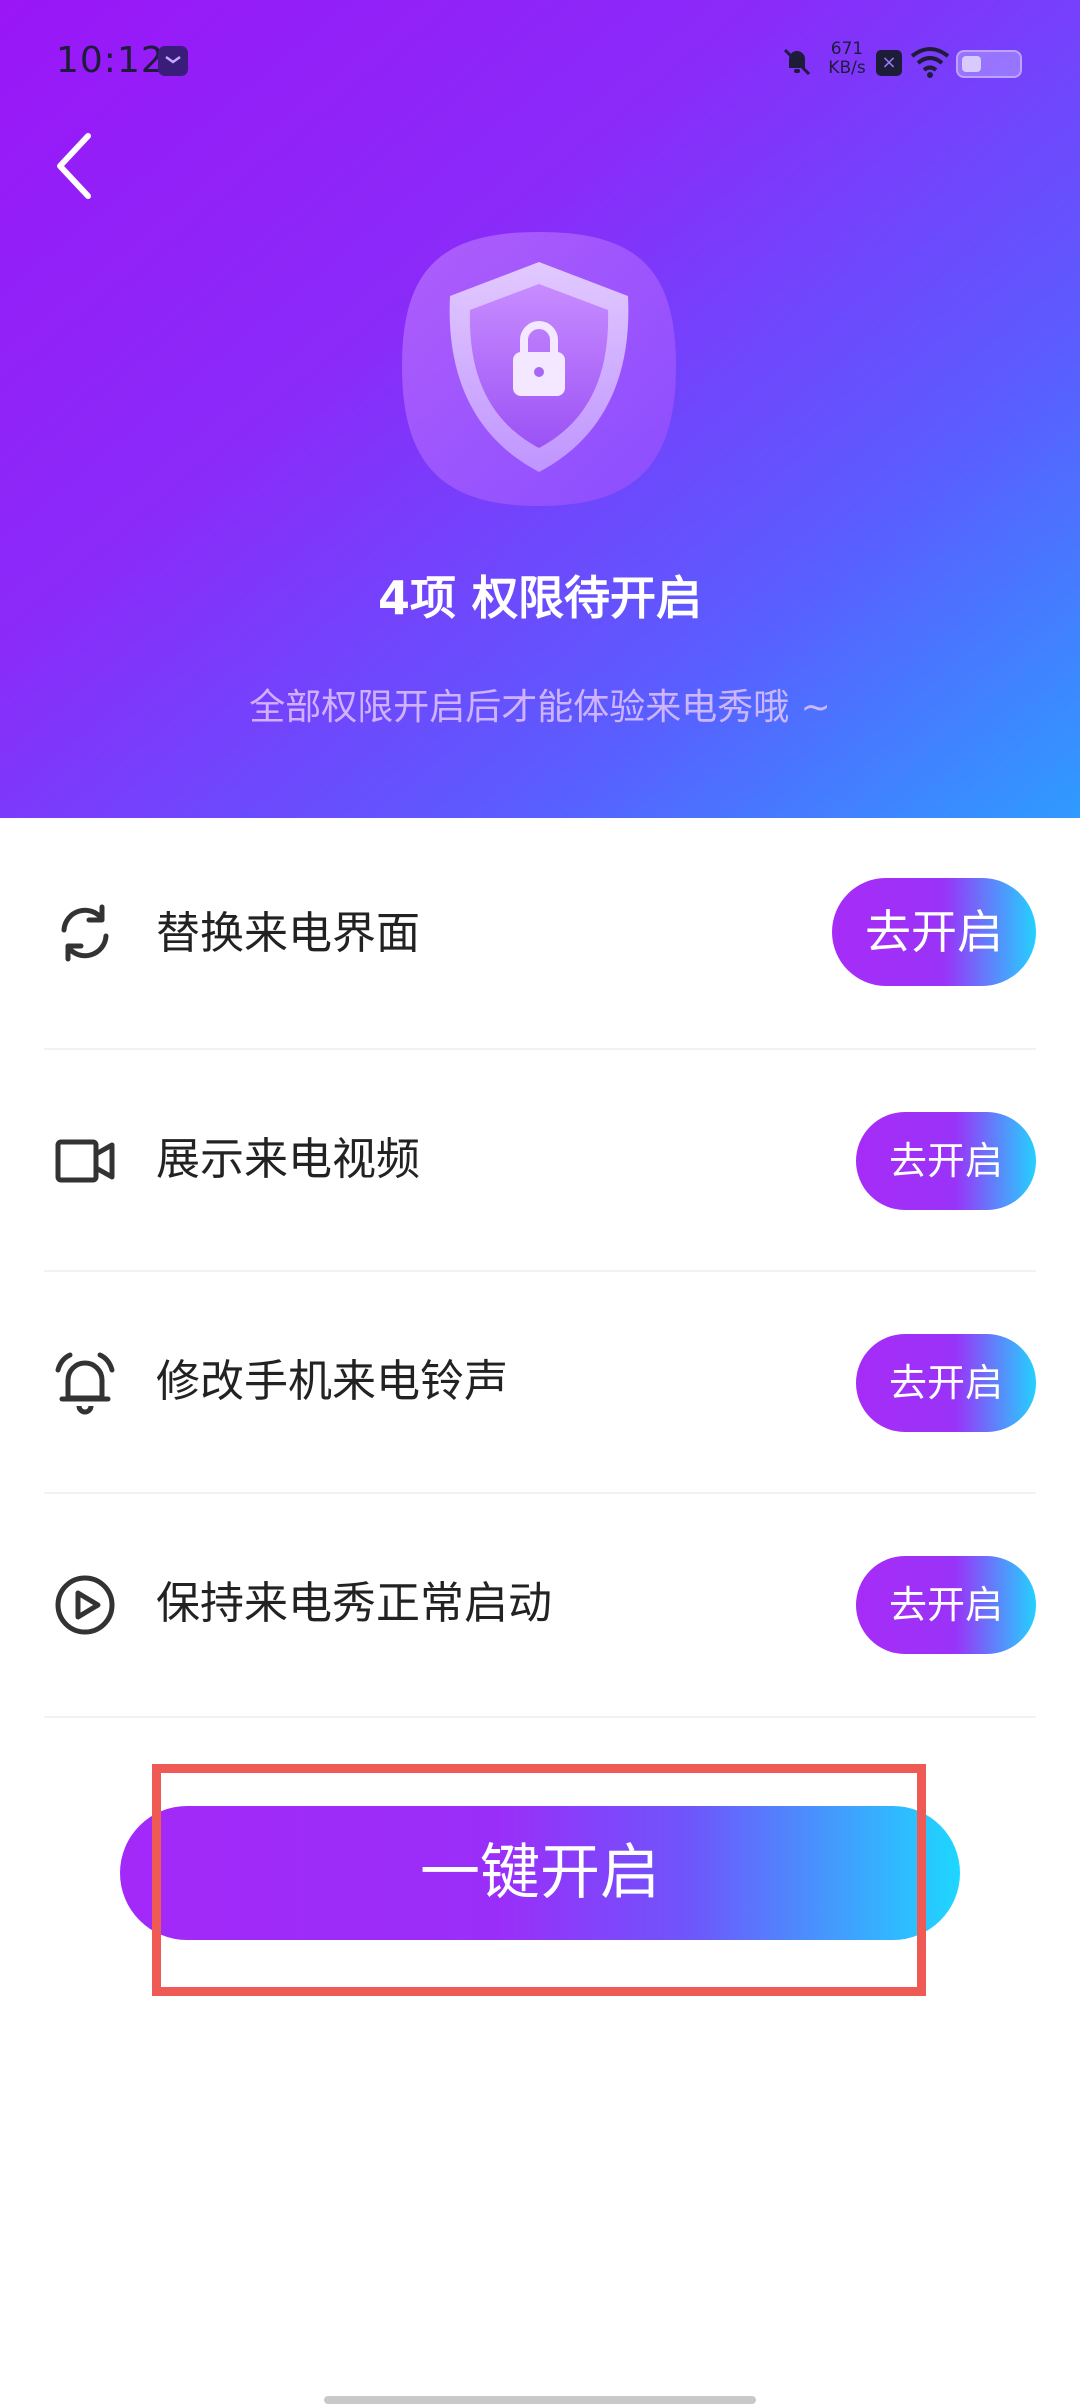 Image resolution: width=1080 pixels, height=2408 pixels. I want to click on permission-label: 替换来电界面, so click(288, 933).